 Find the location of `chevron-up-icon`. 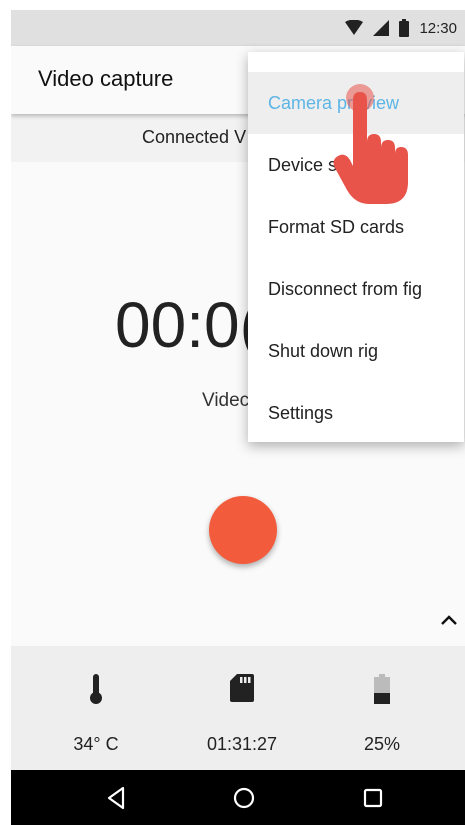

chevron-up-icon is located at coordinates (449, 620).